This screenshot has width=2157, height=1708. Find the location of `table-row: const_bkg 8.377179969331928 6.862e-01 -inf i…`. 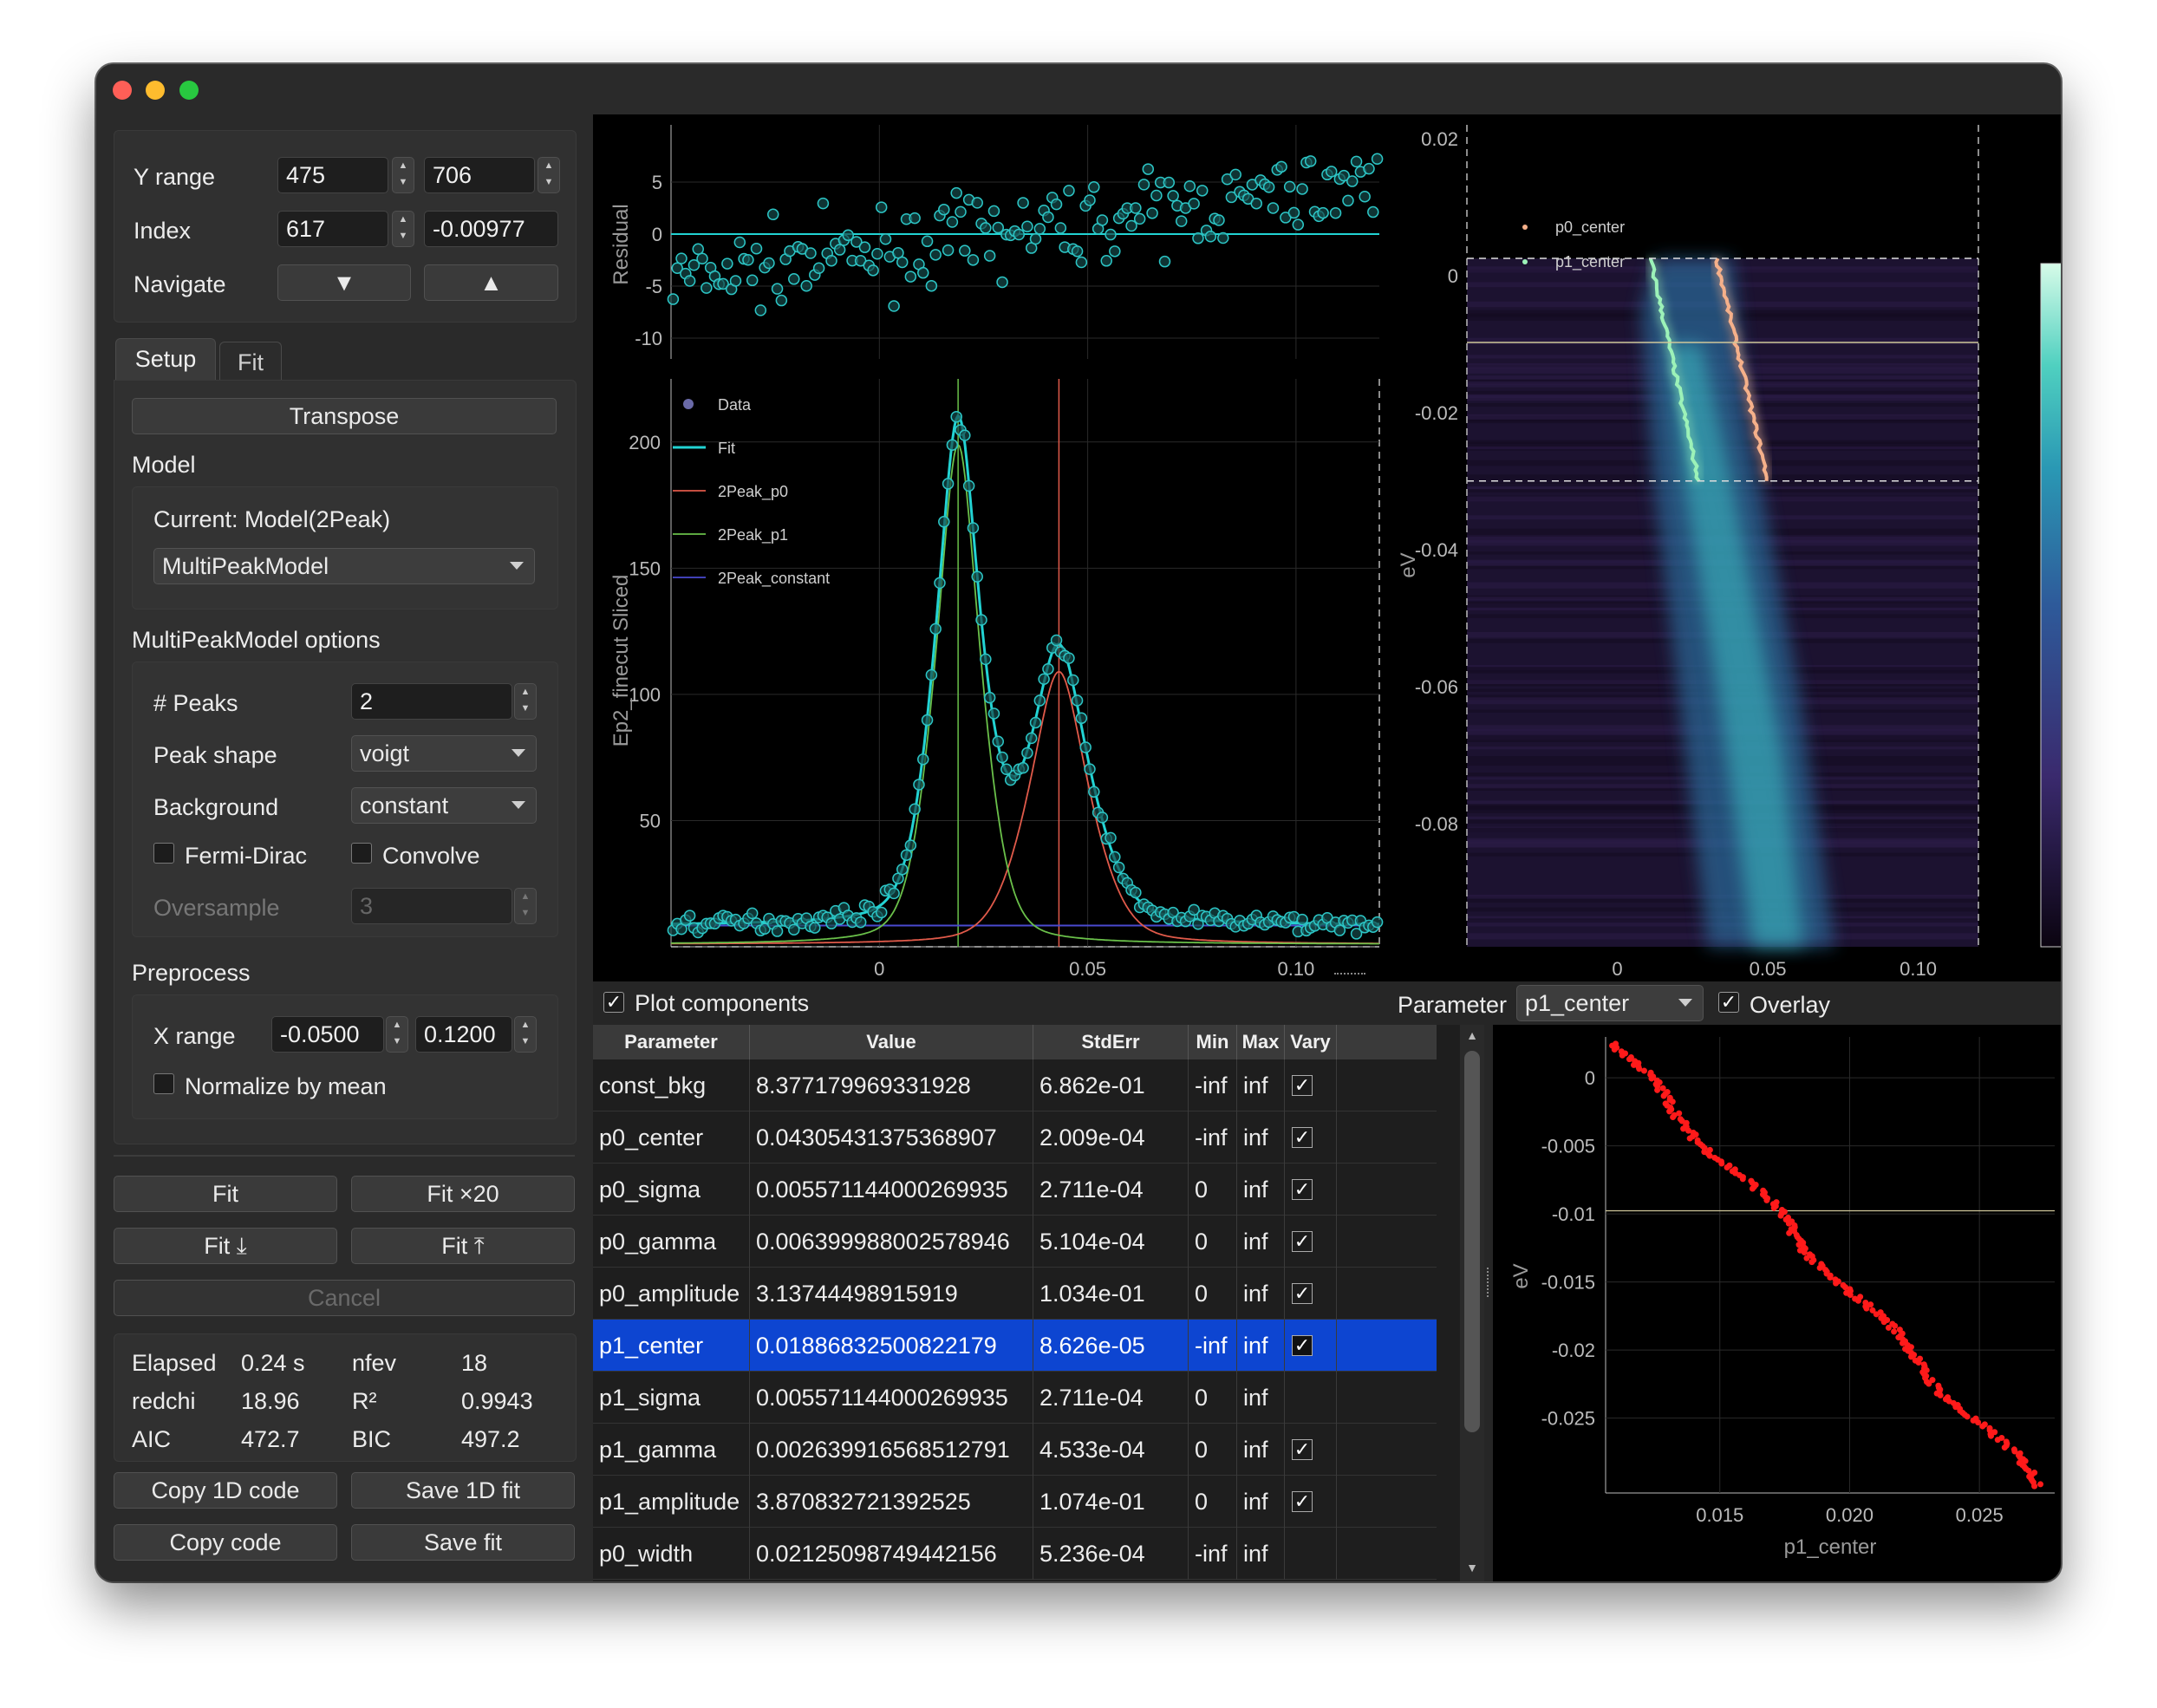

table-row: const_bkg 8.377179969331928 6.862e-01 -inf i… is located at coordinates (1015, 1085).